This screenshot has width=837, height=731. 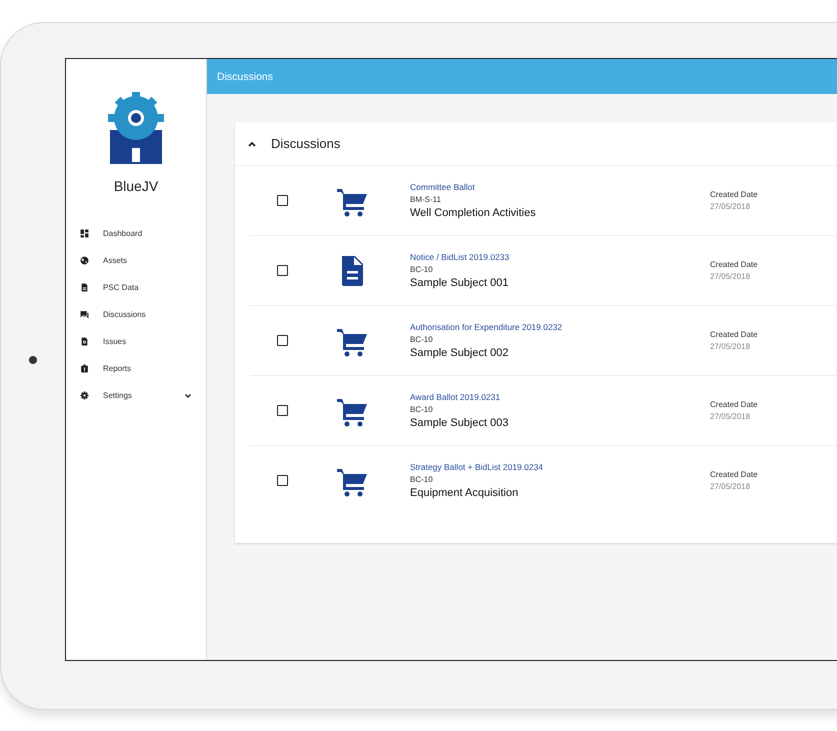 I want to click on document-icon, so click(x=84, y=287).